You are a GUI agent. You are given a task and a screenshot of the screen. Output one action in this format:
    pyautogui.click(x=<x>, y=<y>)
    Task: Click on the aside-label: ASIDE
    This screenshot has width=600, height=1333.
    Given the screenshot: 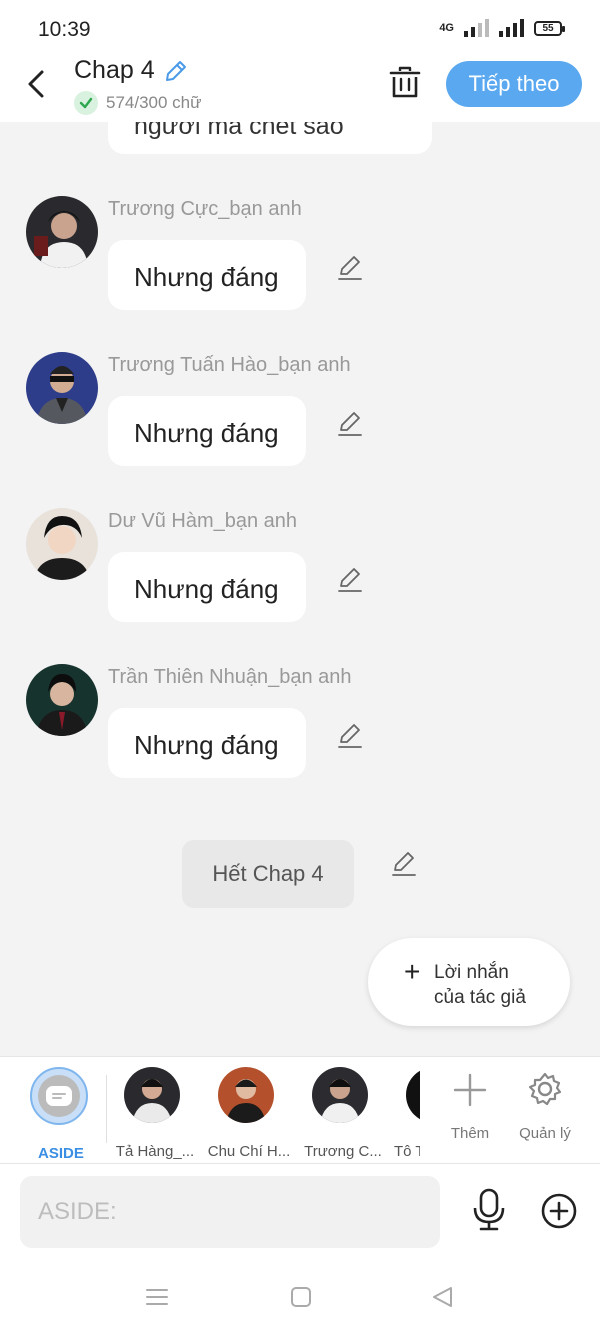 What is the action you would take?
    pyautogui.click(x=61, y=1153)
    